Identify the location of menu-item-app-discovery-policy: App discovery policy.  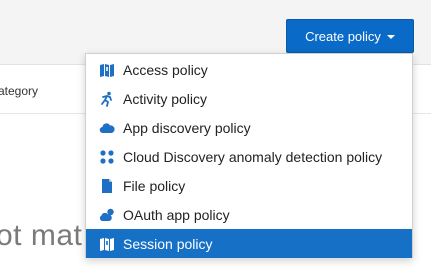
(249, 127).